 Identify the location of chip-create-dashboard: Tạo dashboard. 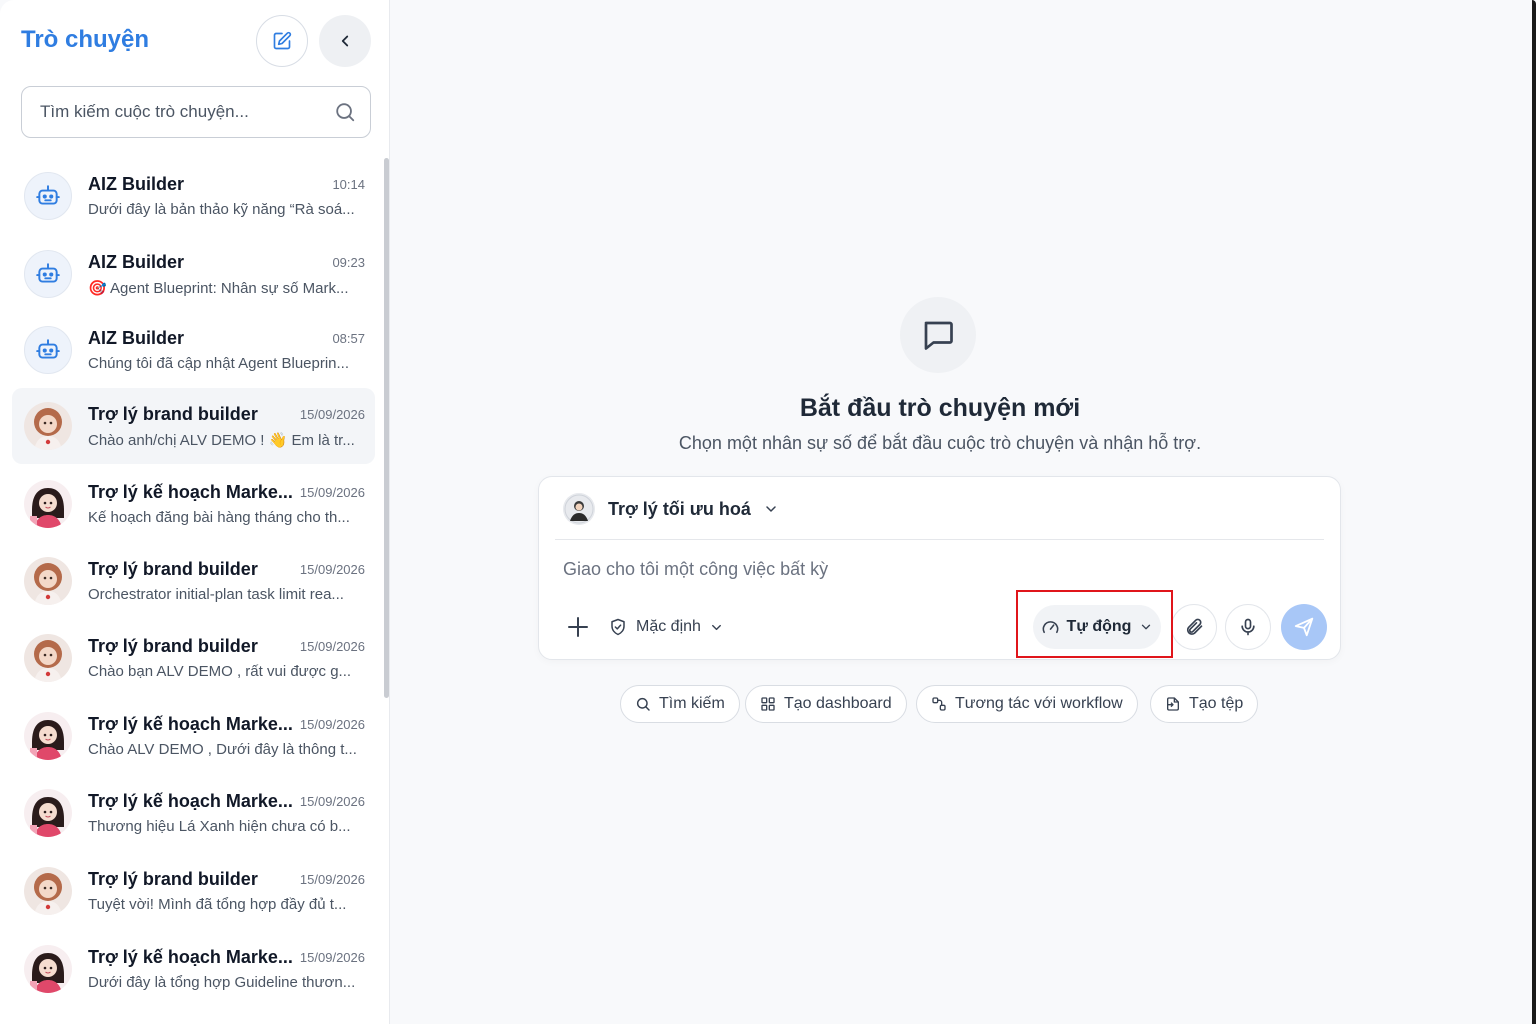
(826, 704).